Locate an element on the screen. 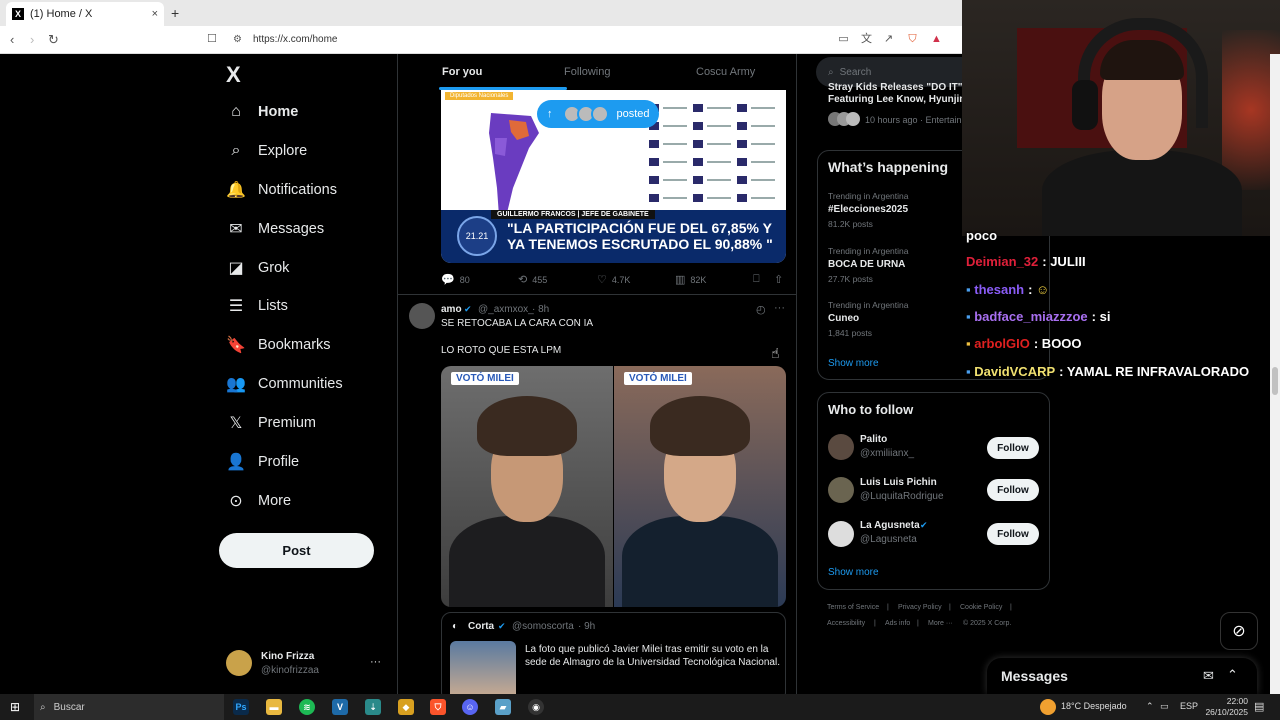  messages-drawer: Messages ✉ ⌃ is located at coordinates (1122, 676).